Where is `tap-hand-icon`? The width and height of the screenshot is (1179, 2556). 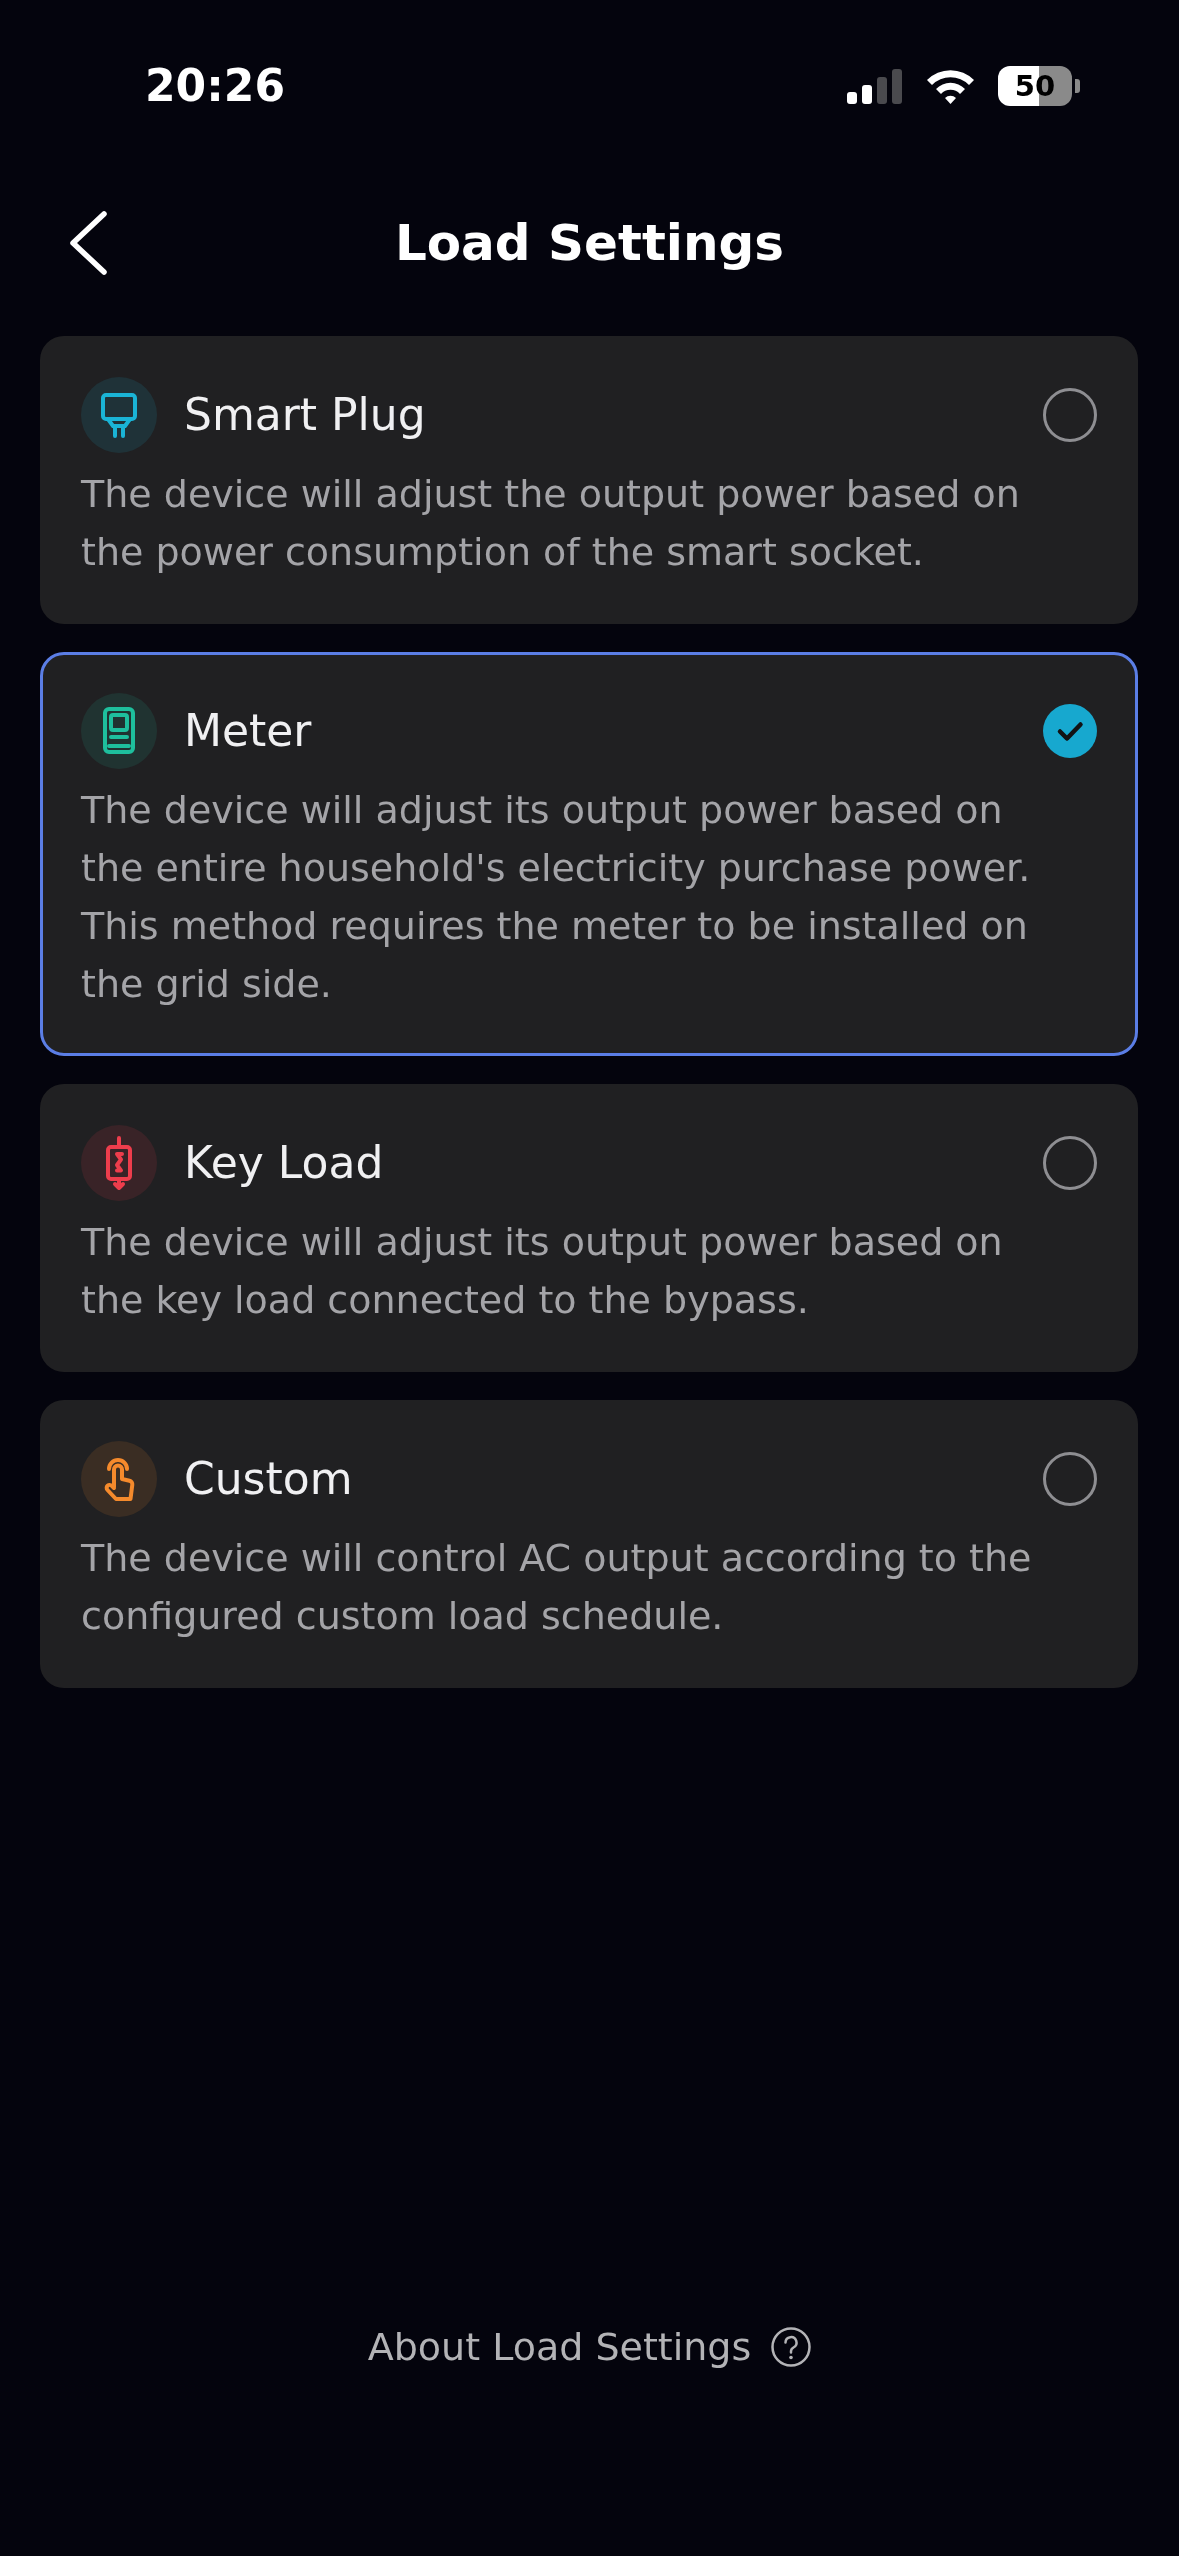 tap-hand-icon is located at coordinates (119, 1479).